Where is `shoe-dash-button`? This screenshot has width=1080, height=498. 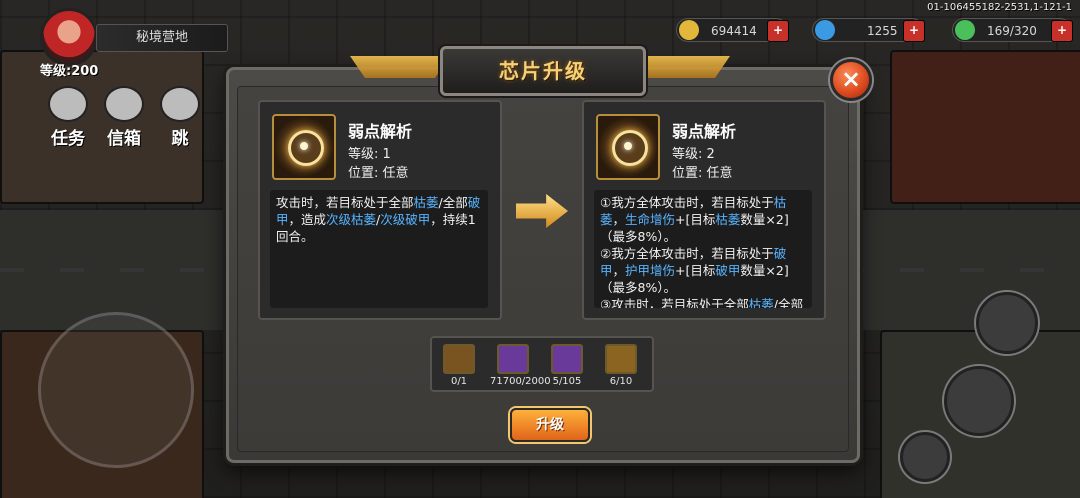 shoe-dash-button is located at coordinates (1007, 323).